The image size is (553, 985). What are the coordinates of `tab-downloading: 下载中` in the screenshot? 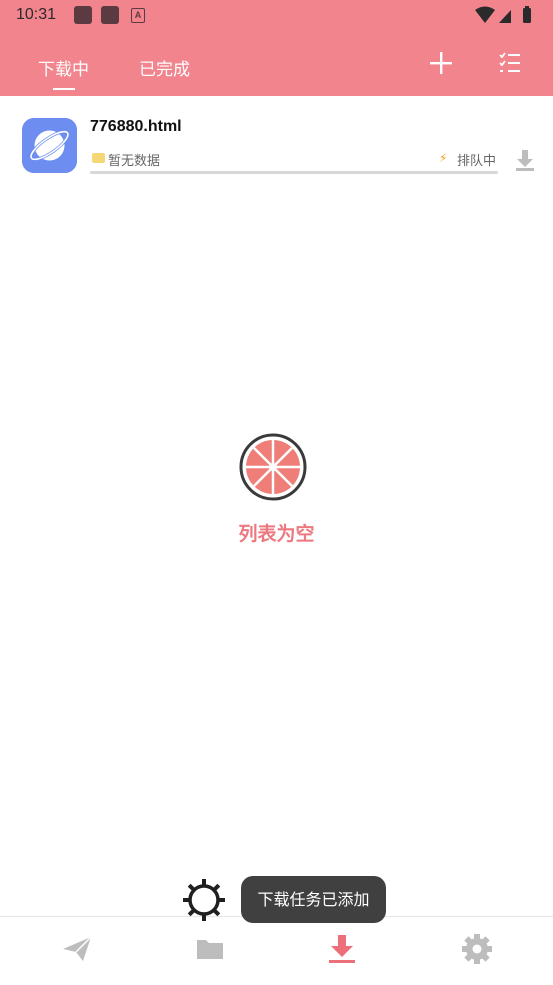 It's located at (63, 67).